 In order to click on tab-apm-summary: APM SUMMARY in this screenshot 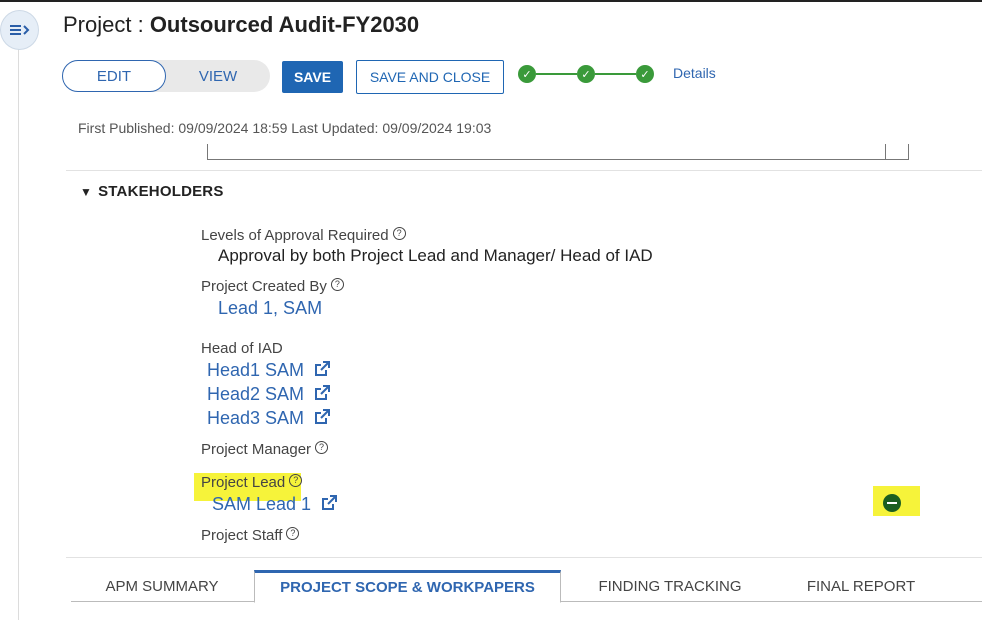, I will do `click(162, 586)`.